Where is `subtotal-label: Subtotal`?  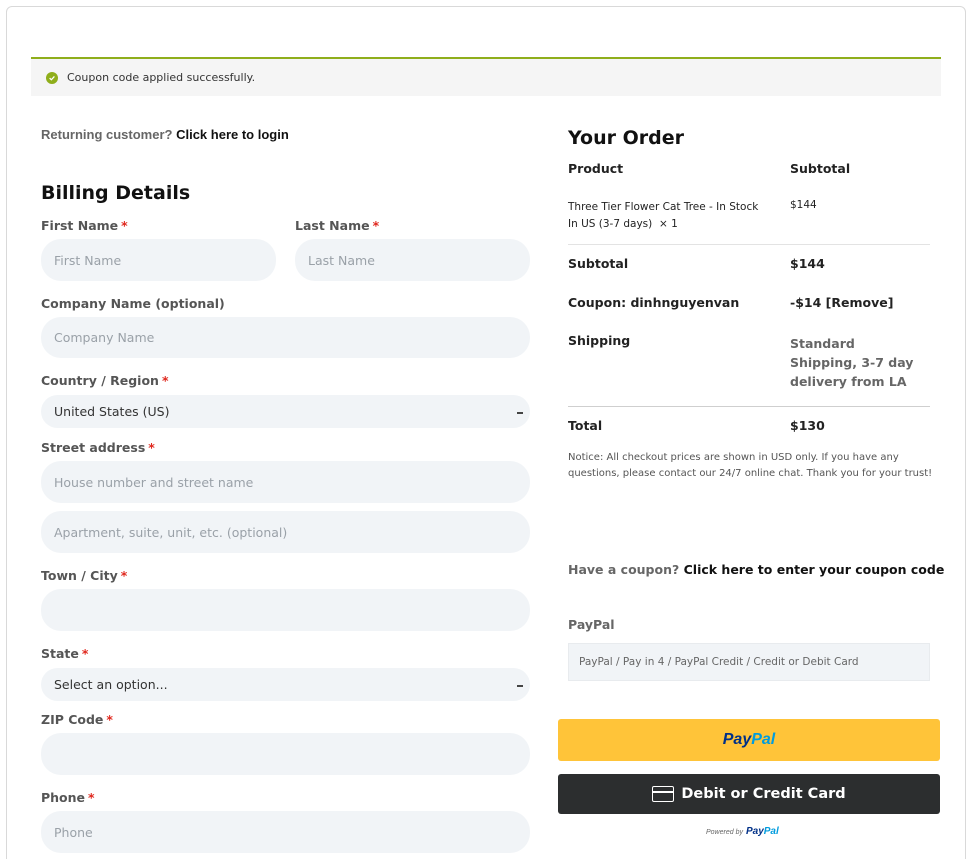 subtotal-label: Subtotal is located at coordinates (598, 263).